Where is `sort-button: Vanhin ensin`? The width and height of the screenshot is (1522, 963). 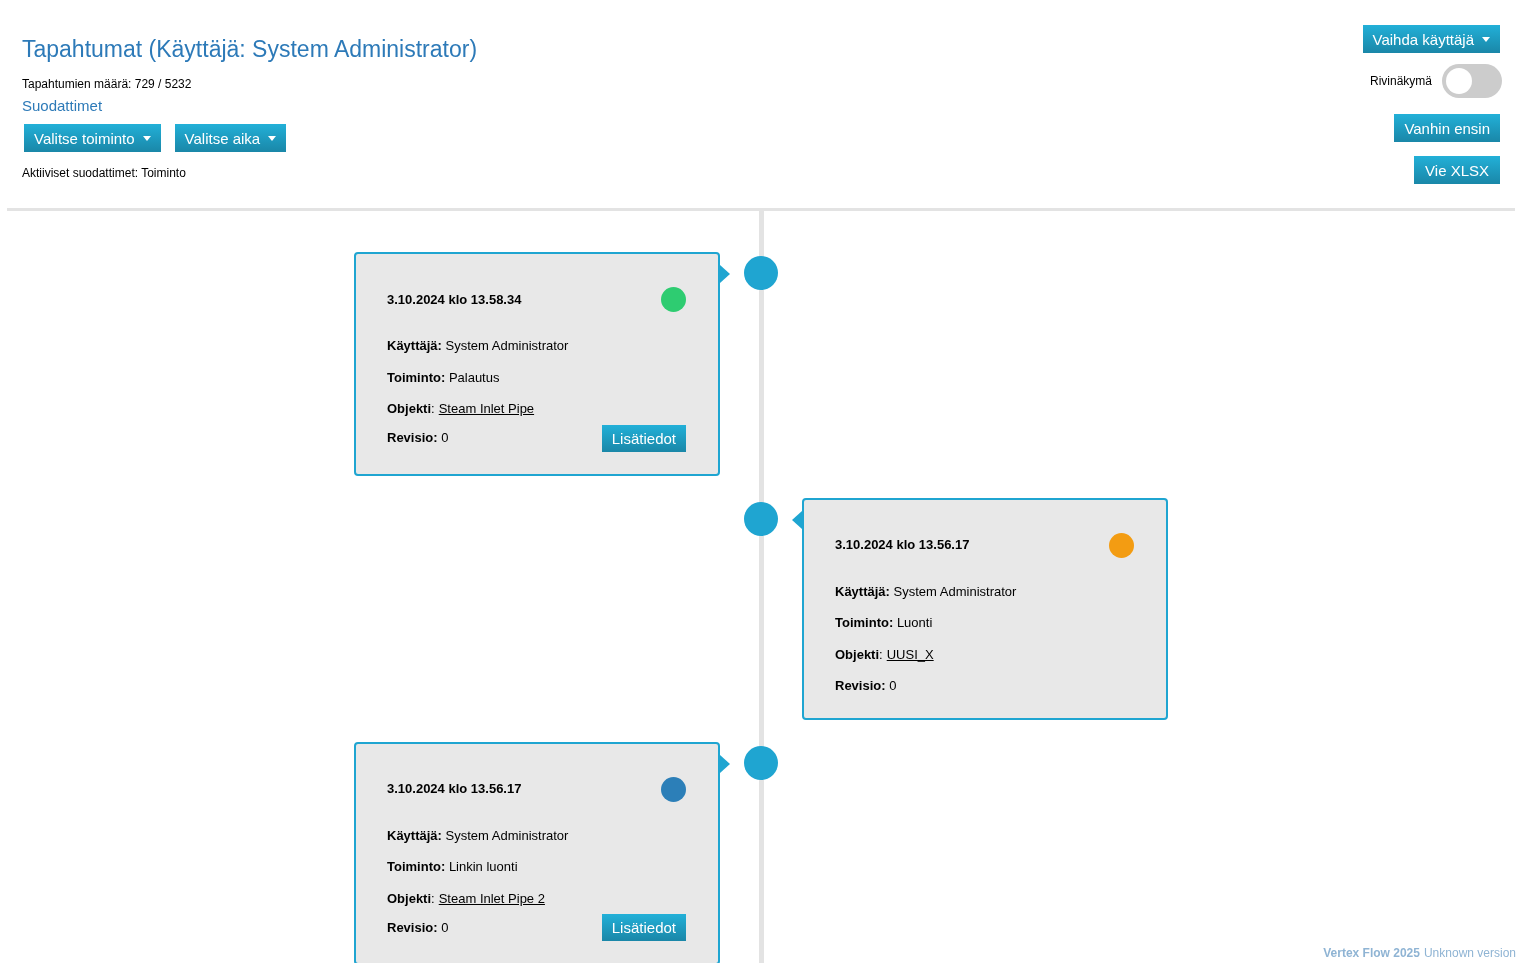 sort-button: Vanhin ensin is located at coordinates (1447, 128).